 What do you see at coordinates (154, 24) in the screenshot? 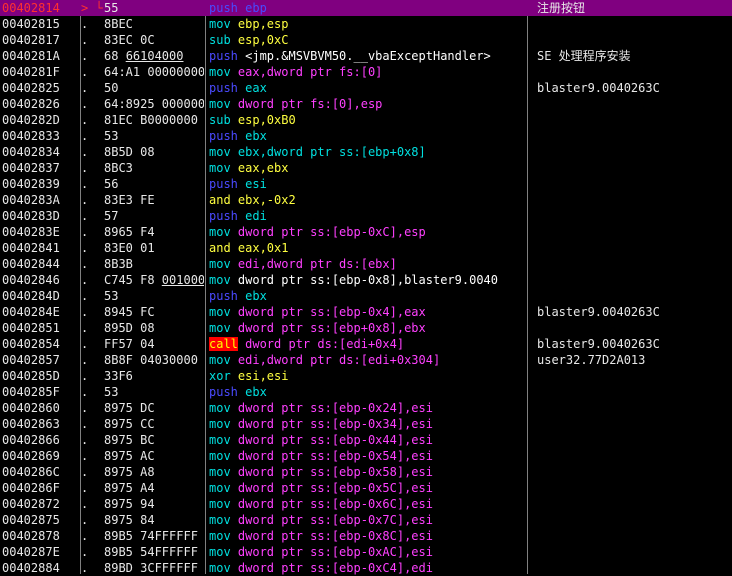
I see `hex-bytes-cell: 8BEC` at bounding box center [154, 24].